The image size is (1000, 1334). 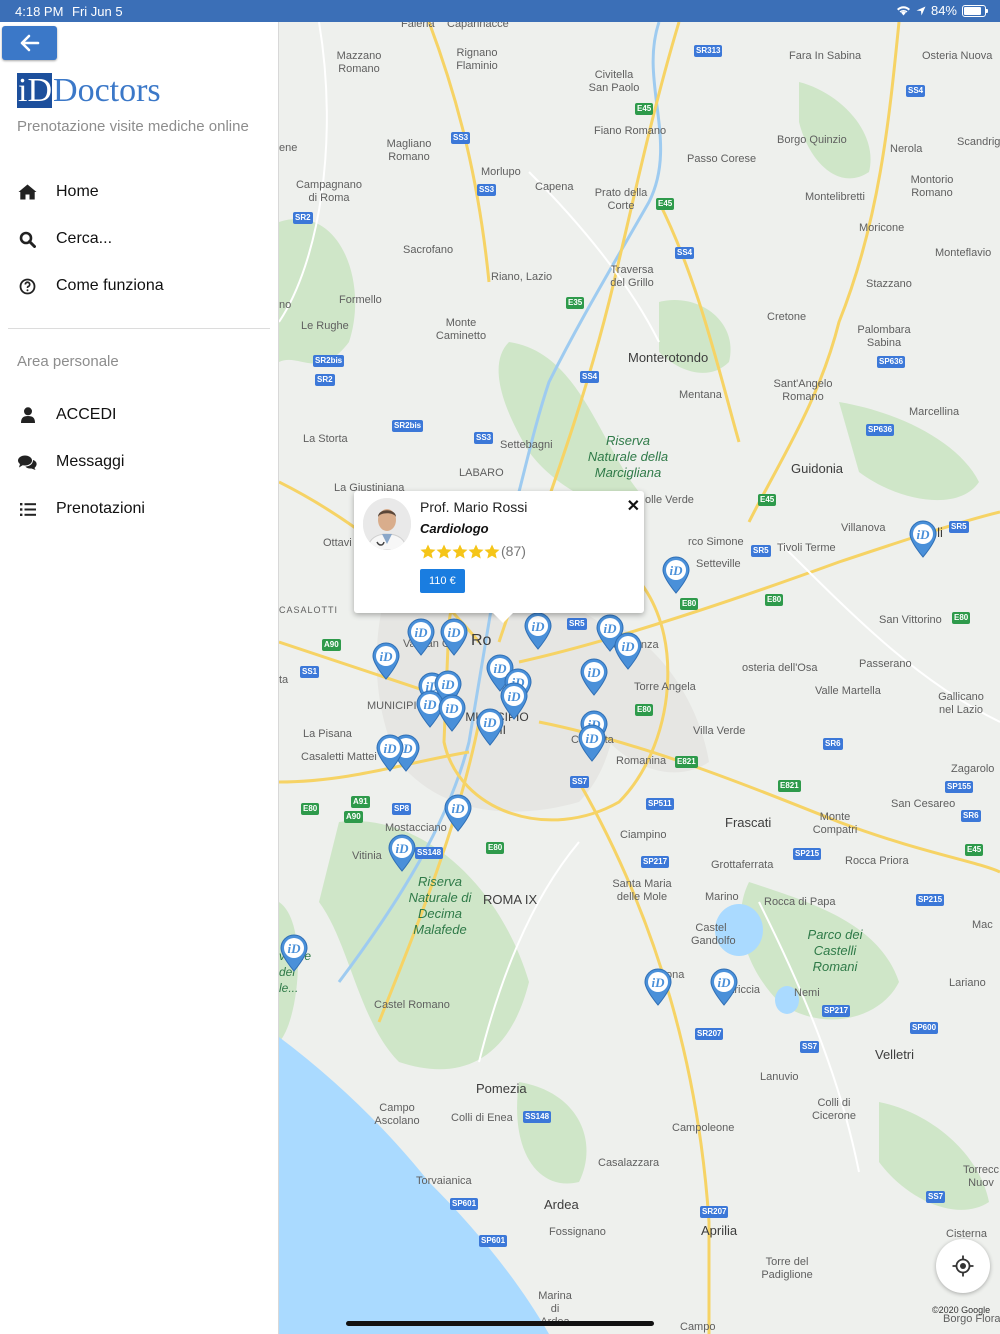 I want to click on map-label: Villanova, so click(x=863, y=528).